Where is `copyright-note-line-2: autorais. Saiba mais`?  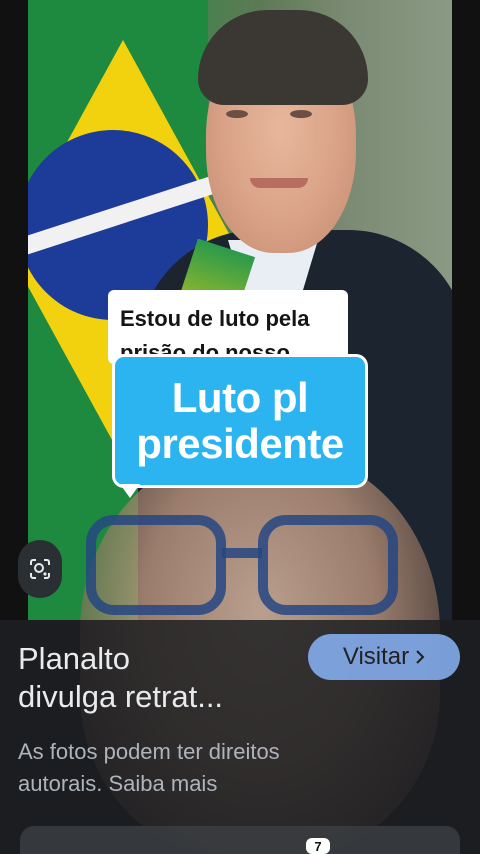
copyright-note-line-2: autorais. Saiba mais is located at coordinates (198, 784).